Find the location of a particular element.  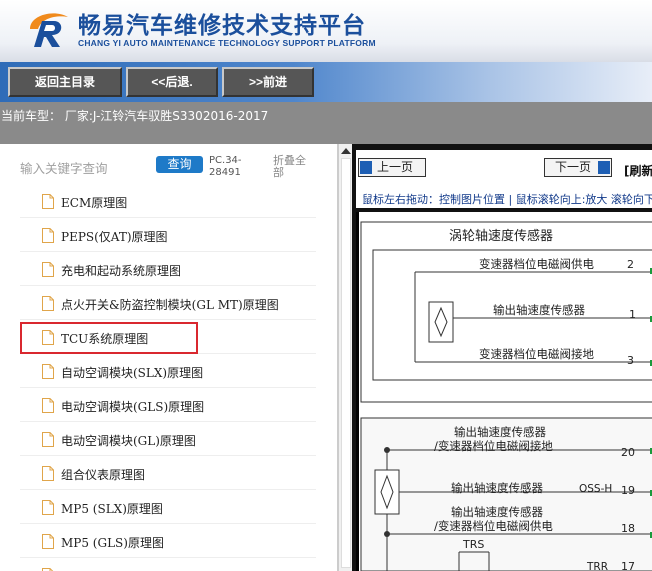

tree-item-label: 自动空调模块(SLX)原理图 is located at coordinates (132, 373).